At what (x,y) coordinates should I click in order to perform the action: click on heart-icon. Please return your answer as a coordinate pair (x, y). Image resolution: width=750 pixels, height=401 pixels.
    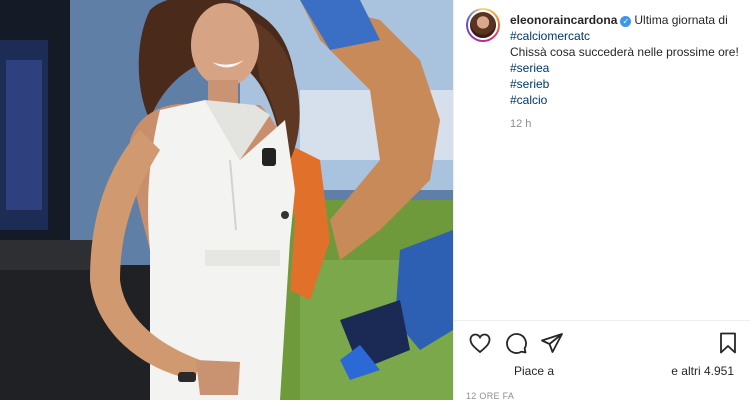
    Looking at the image, I should click on (480, 343).